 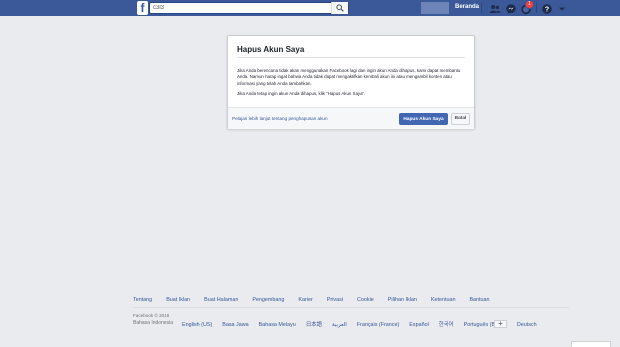 I want to click on footer-link: Bantuan, so click(x=479, y=300).